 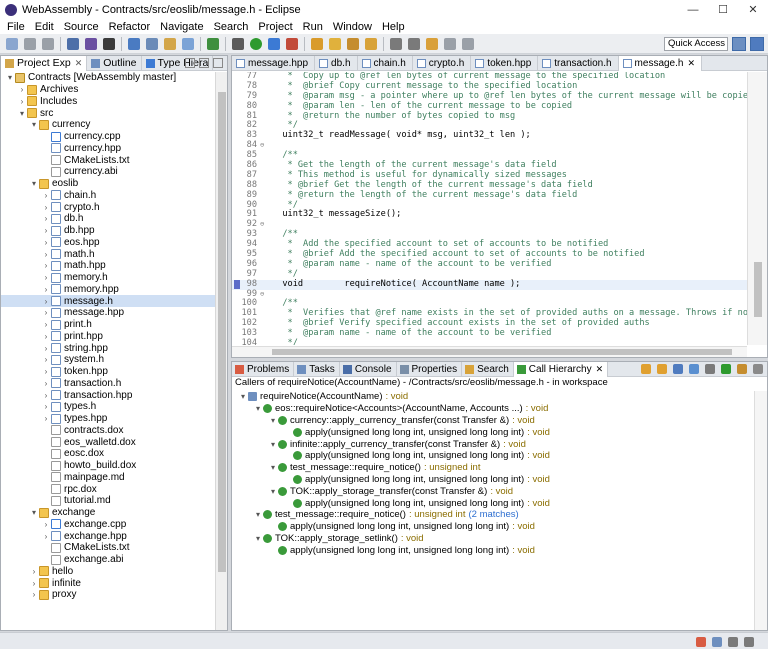 I want to click on maximize-button: ☐, so click(x=723, y=9).